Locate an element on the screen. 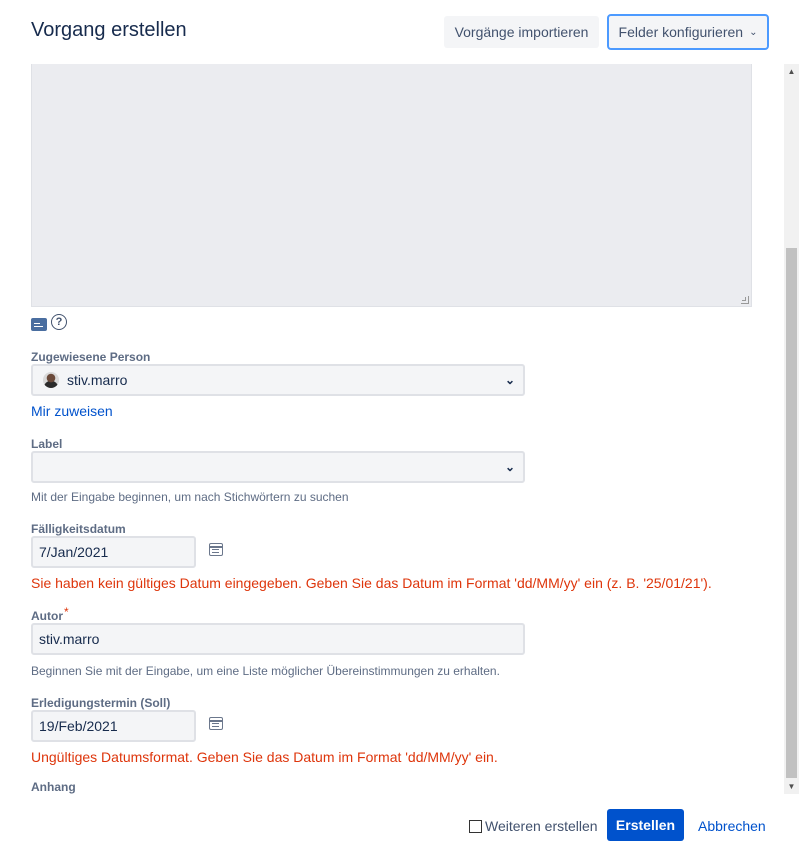  description-toolbar: ? is located at coordinates (49, 322).